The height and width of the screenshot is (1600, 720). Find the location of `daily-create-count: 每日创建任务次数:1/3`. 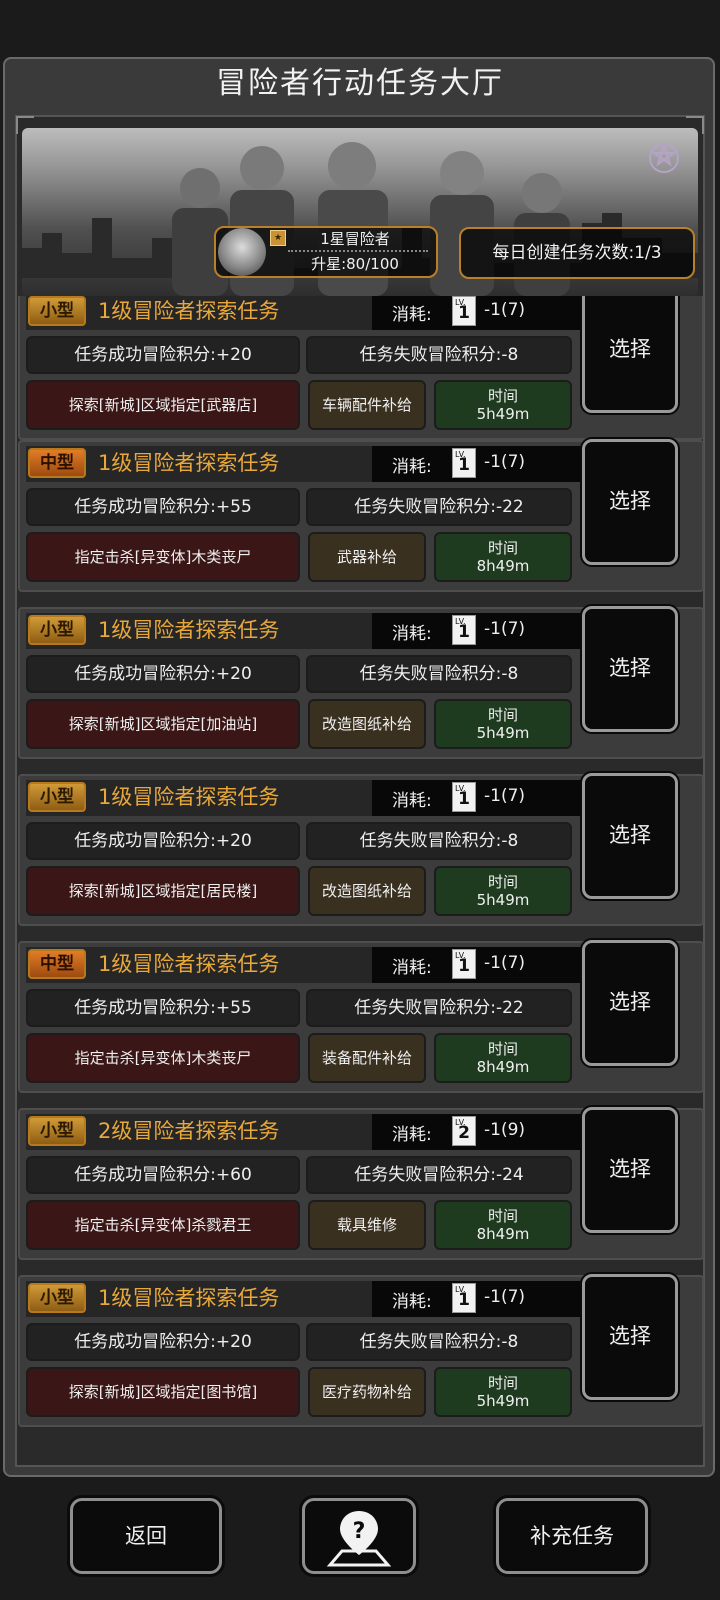

daily-create-count: 每日创建任务次数:1/3 is located at coordinates (577, 253).